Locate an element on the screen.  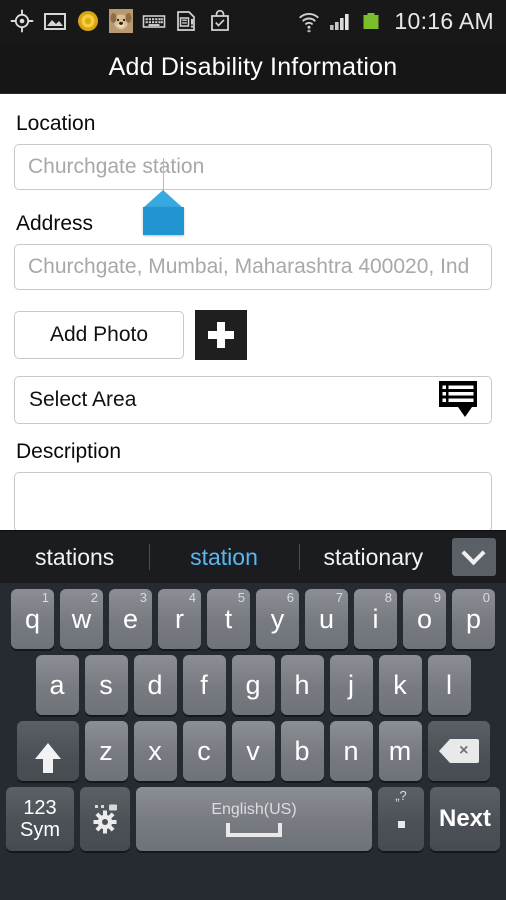
add-photo-button: Add Photo is located at coordinates (99, 335).